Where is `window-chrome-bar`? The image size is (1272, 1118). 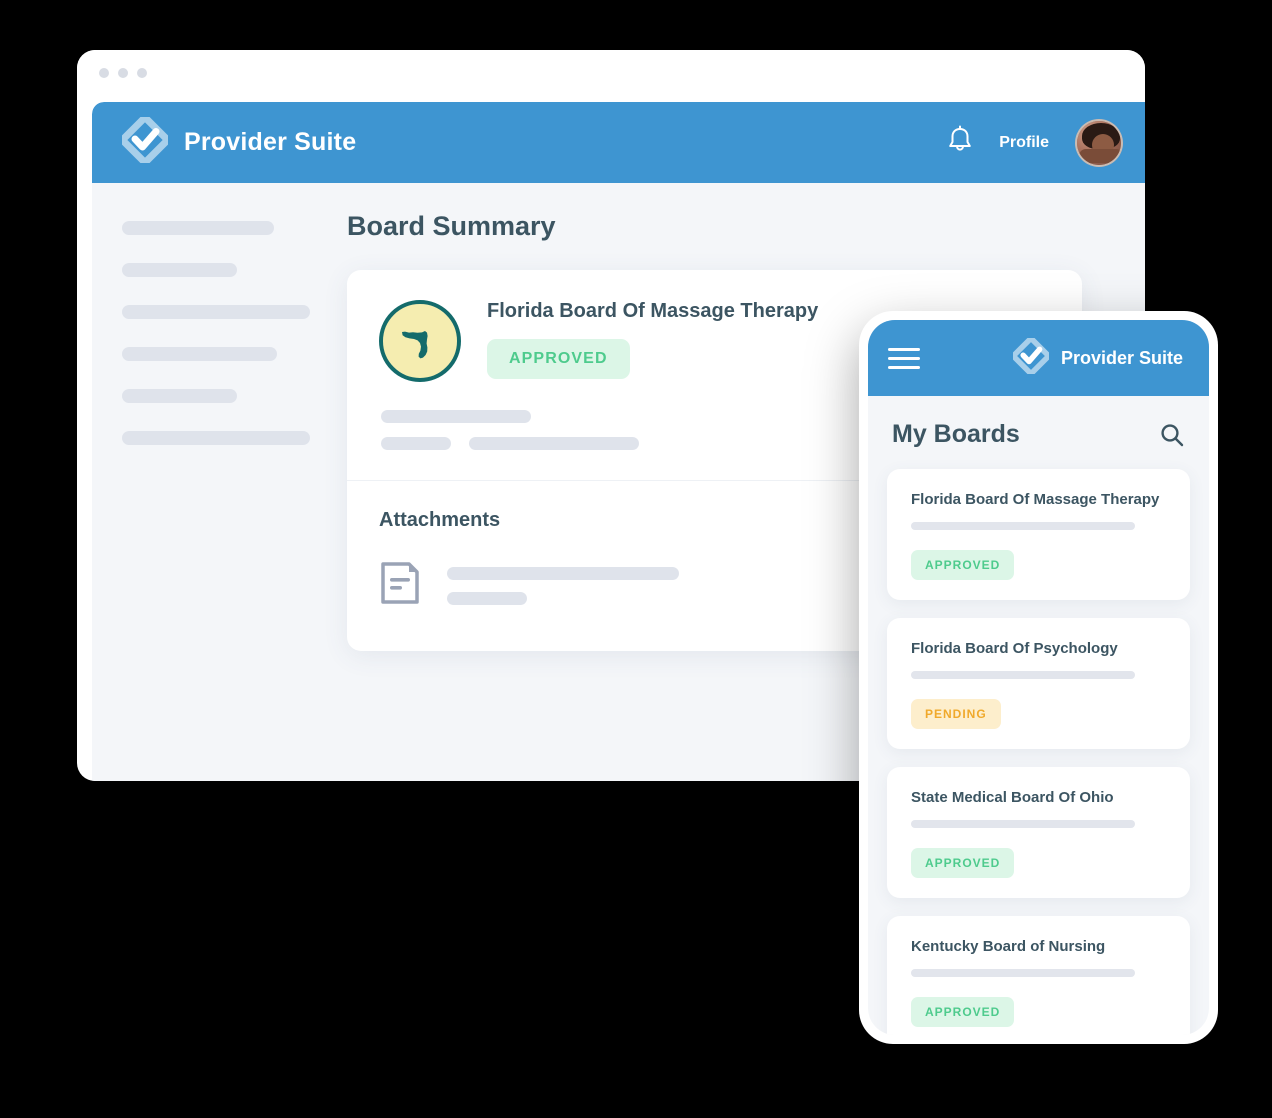
window-chrome-bar is located at coordinates (611, 72).